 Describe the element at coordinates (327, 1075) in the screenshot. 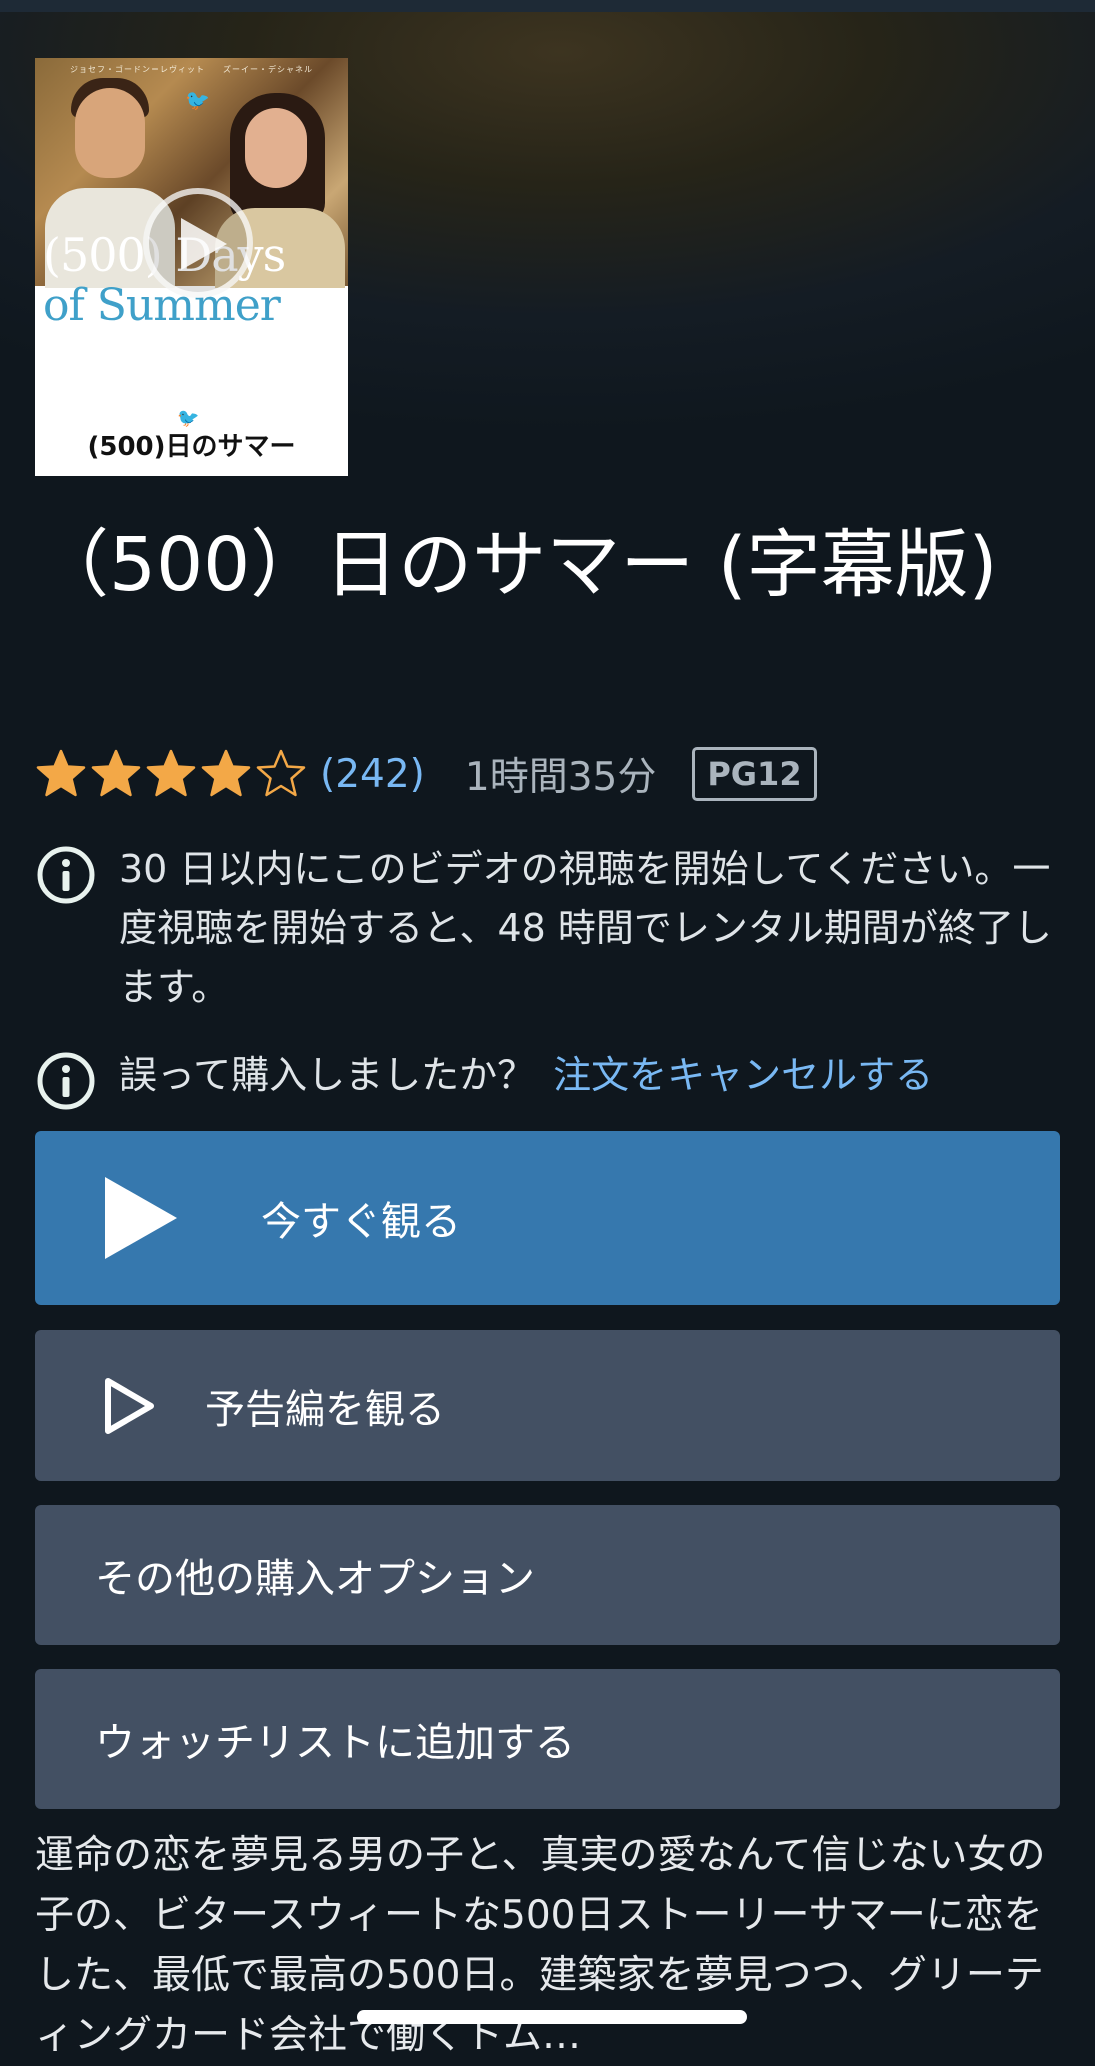

I see `mistake-prompt: 誤って購入しましたか？` at that location.